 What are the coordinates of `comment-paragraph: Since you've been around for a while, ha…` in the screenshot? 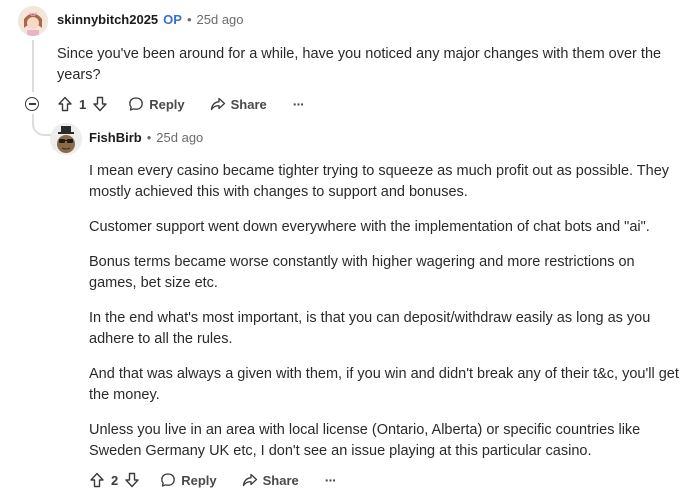 It's located at (359, 64).